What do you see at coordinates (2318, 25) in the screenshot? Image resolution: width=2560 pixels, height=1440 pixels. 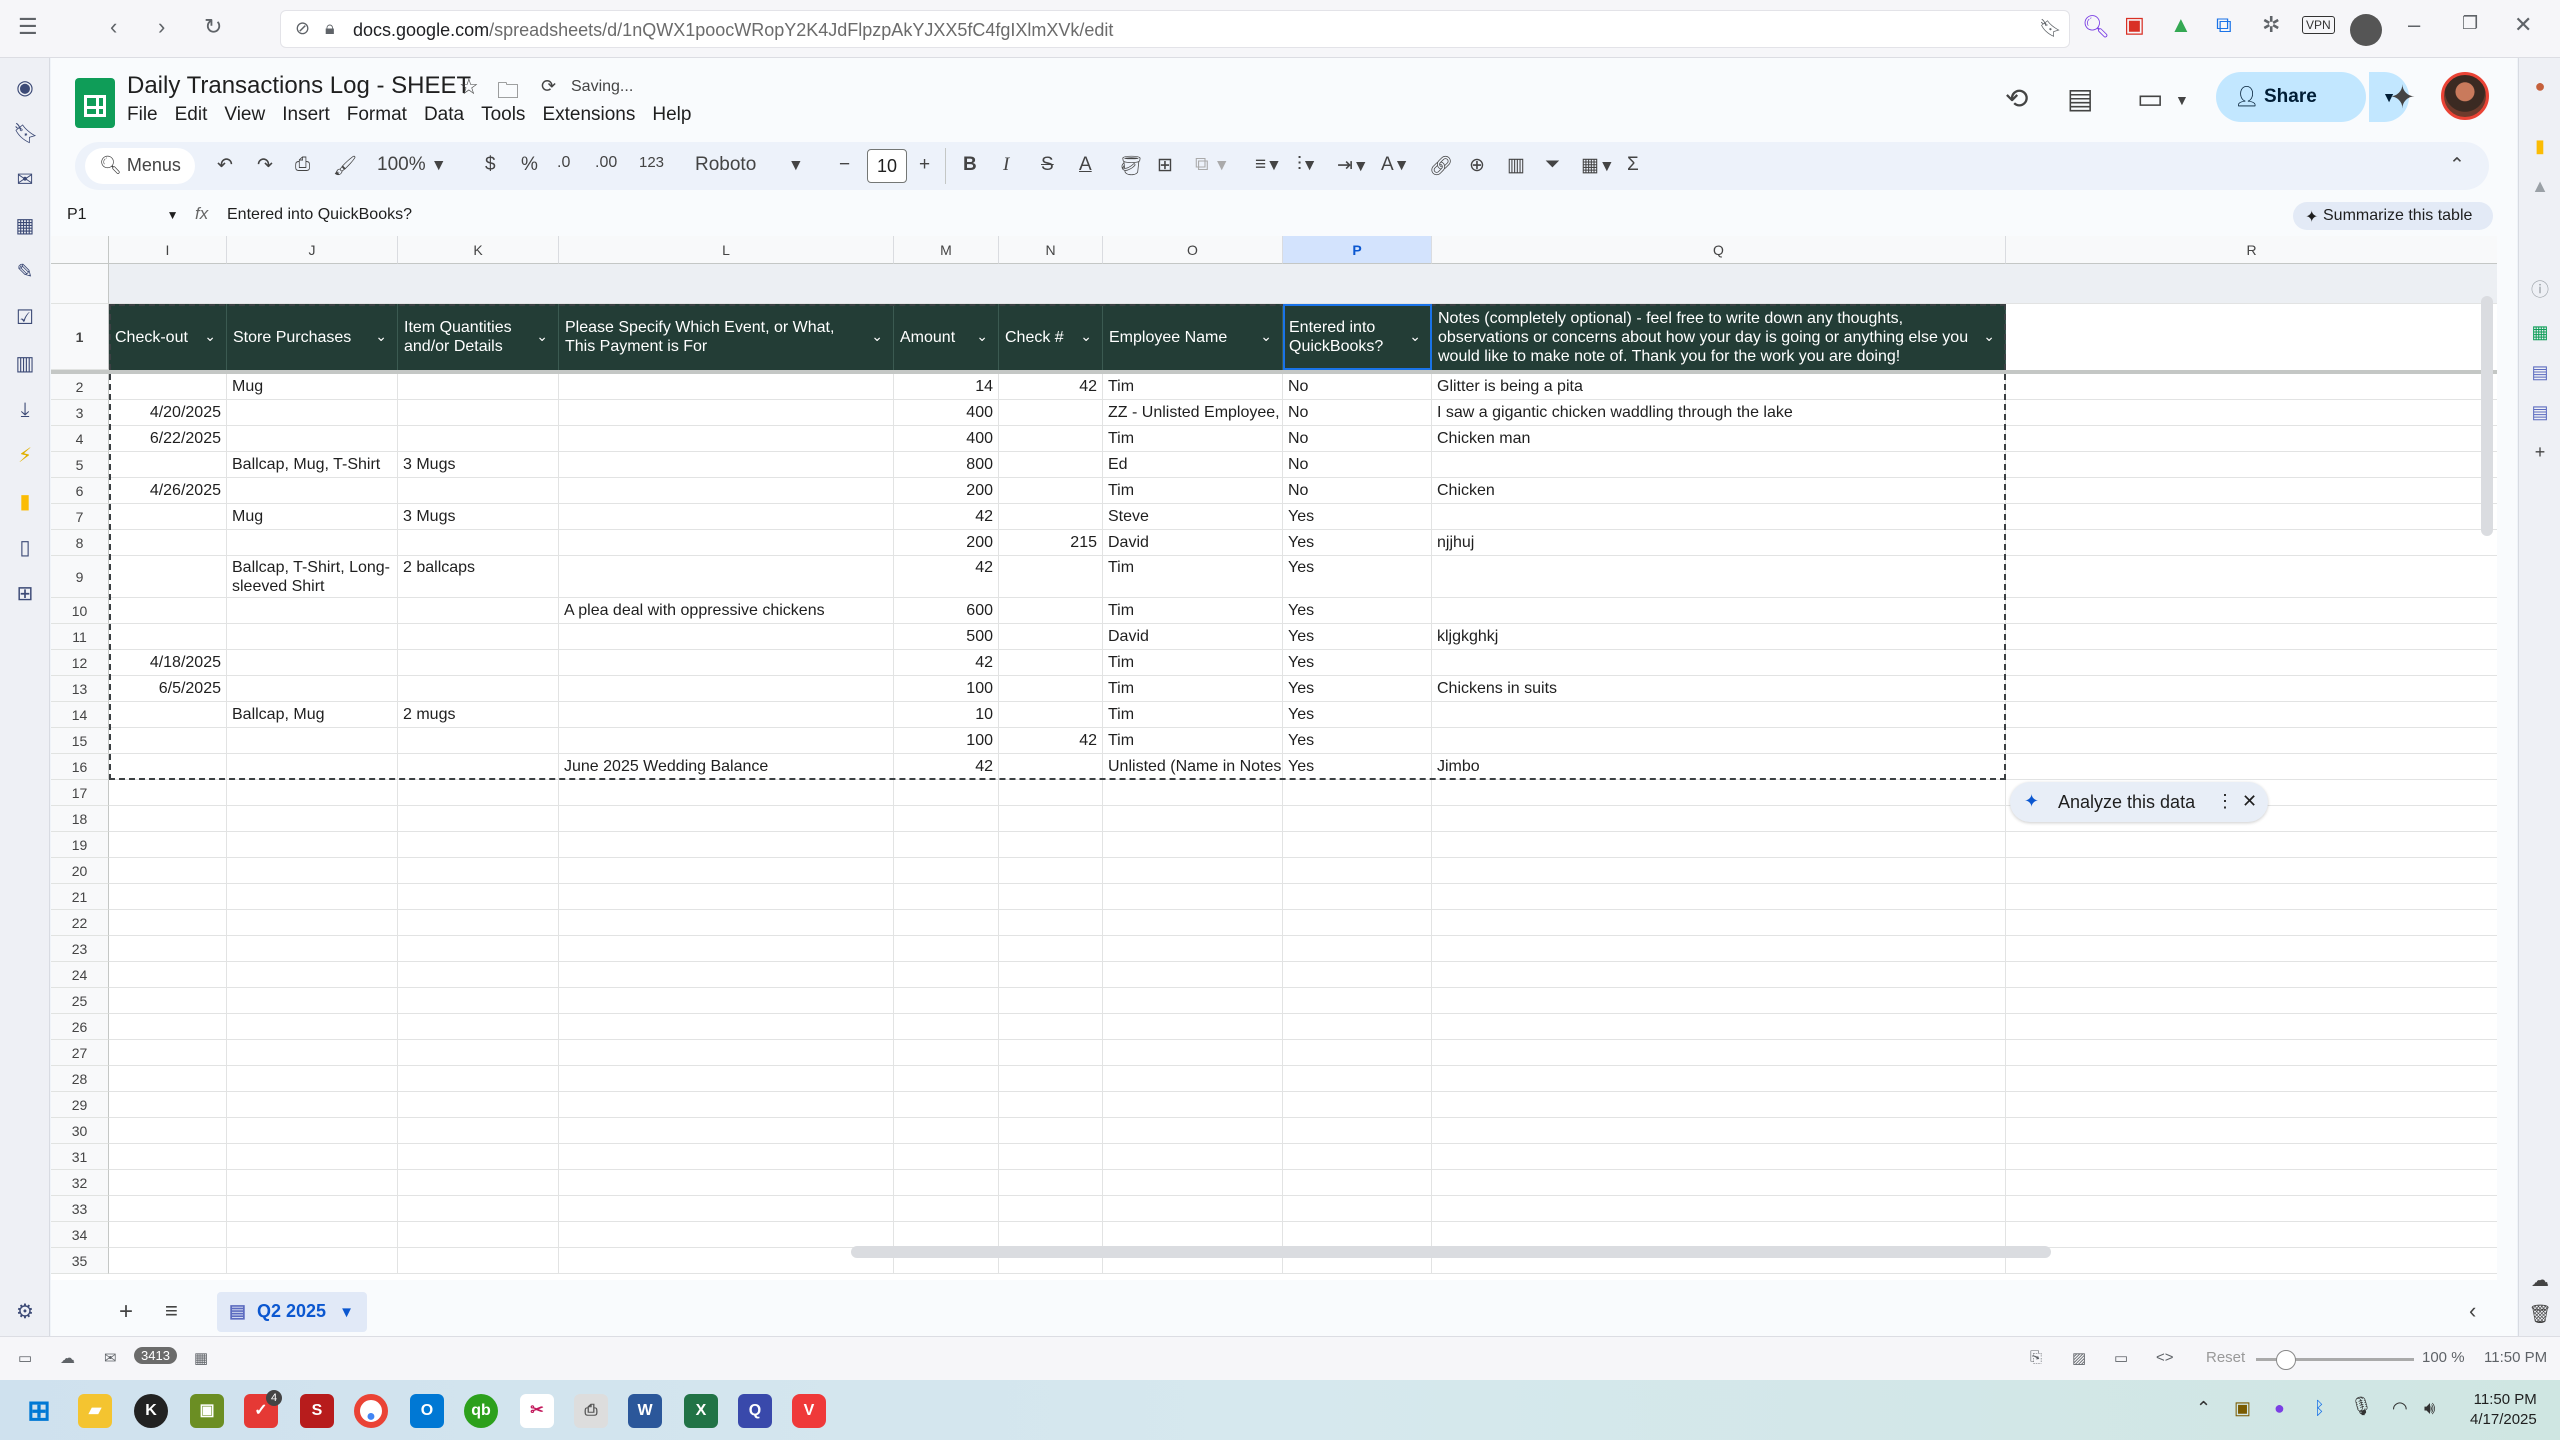 I see `vpn-icon: VPN` at bounding box center [2318, 25].